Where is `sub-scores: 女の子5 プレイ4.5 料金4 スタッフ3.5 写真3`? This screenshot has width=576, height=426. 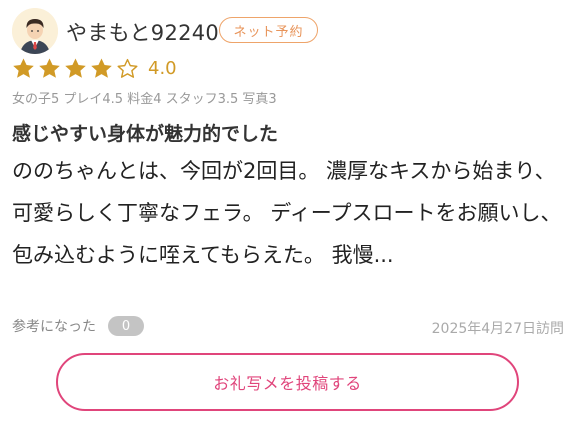 sub-scores: 女の子5 プレイ4.5 料金4 スタッフ3.5 写真3 is located at coordinates (144, 99).